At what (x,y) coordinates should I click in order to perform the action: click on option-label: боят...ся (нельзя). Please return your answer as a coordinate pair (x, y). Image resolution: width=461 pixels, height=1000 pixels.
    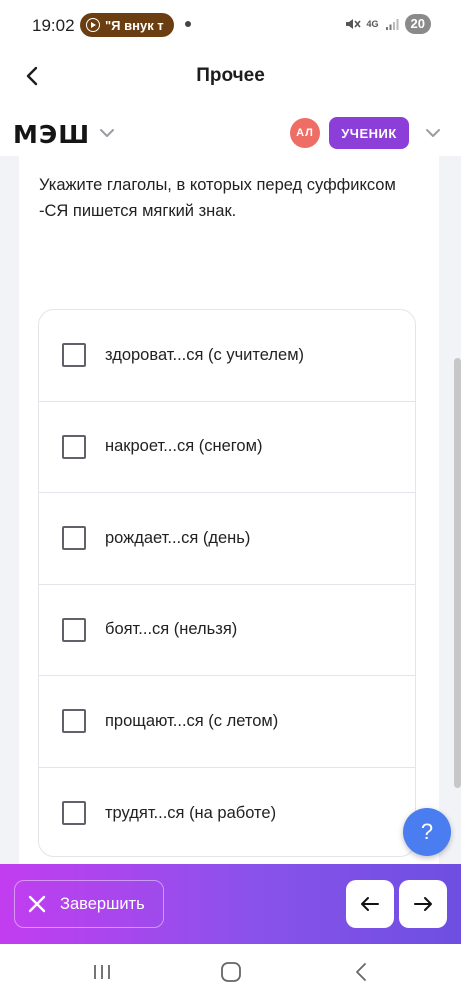
    Looking at the image, I should click on (171, 629).